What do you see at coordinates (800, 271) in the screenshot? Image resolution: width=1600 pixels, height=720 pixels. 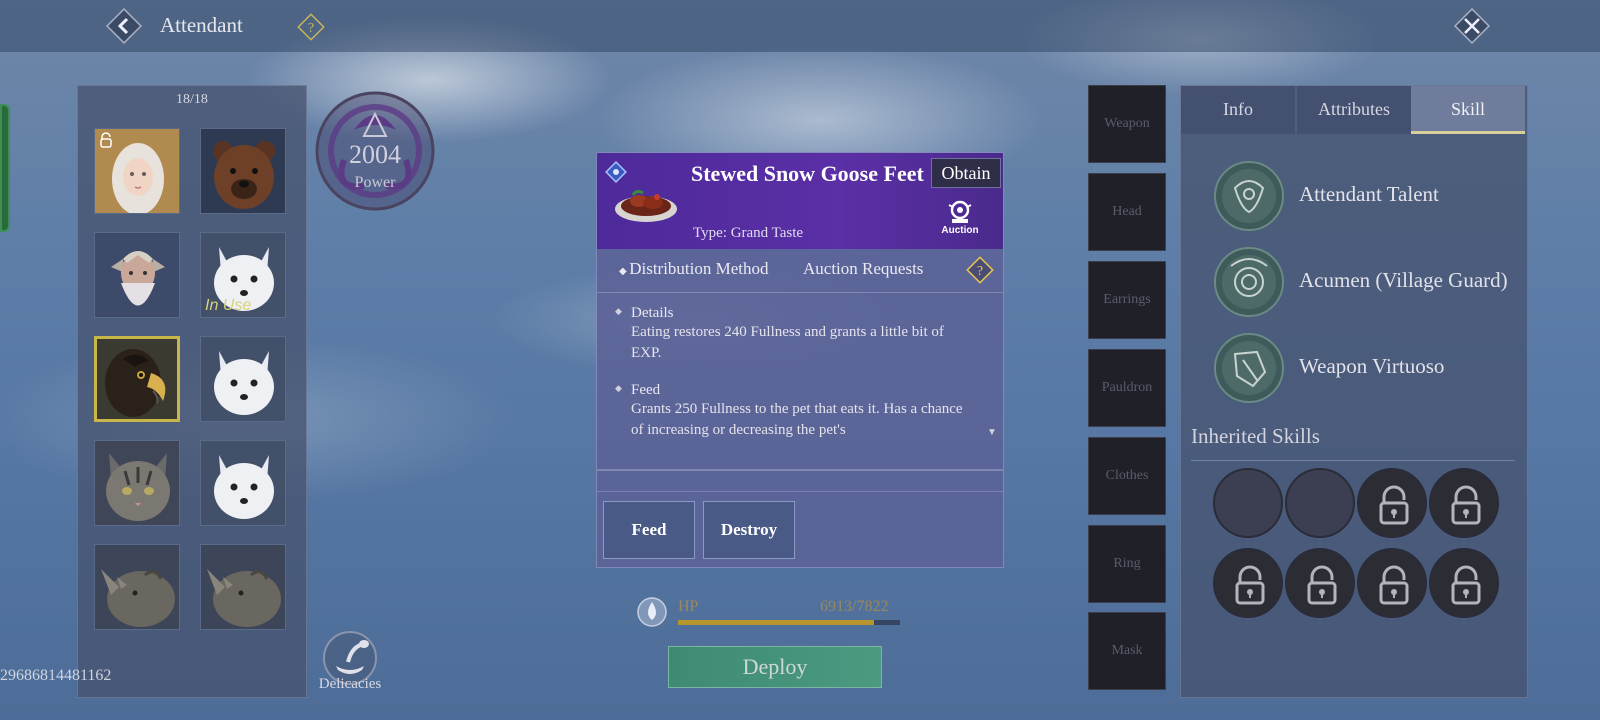 I see `item-tabs: ◆ Distribution Method Auction Requests ?` at bounding box center [800, 271].